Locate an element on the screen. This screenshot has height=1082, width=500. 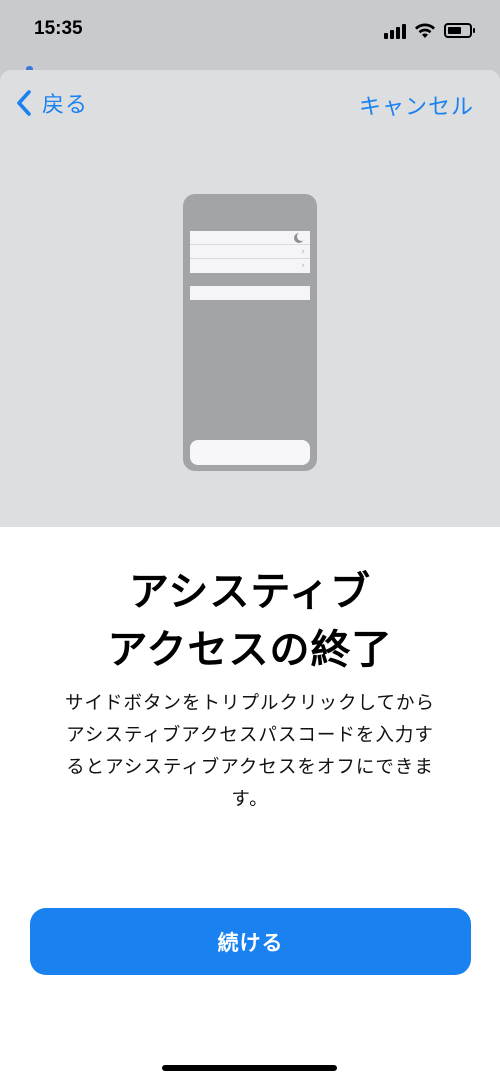
phone-settings-row is located at coordinates (250, 293).